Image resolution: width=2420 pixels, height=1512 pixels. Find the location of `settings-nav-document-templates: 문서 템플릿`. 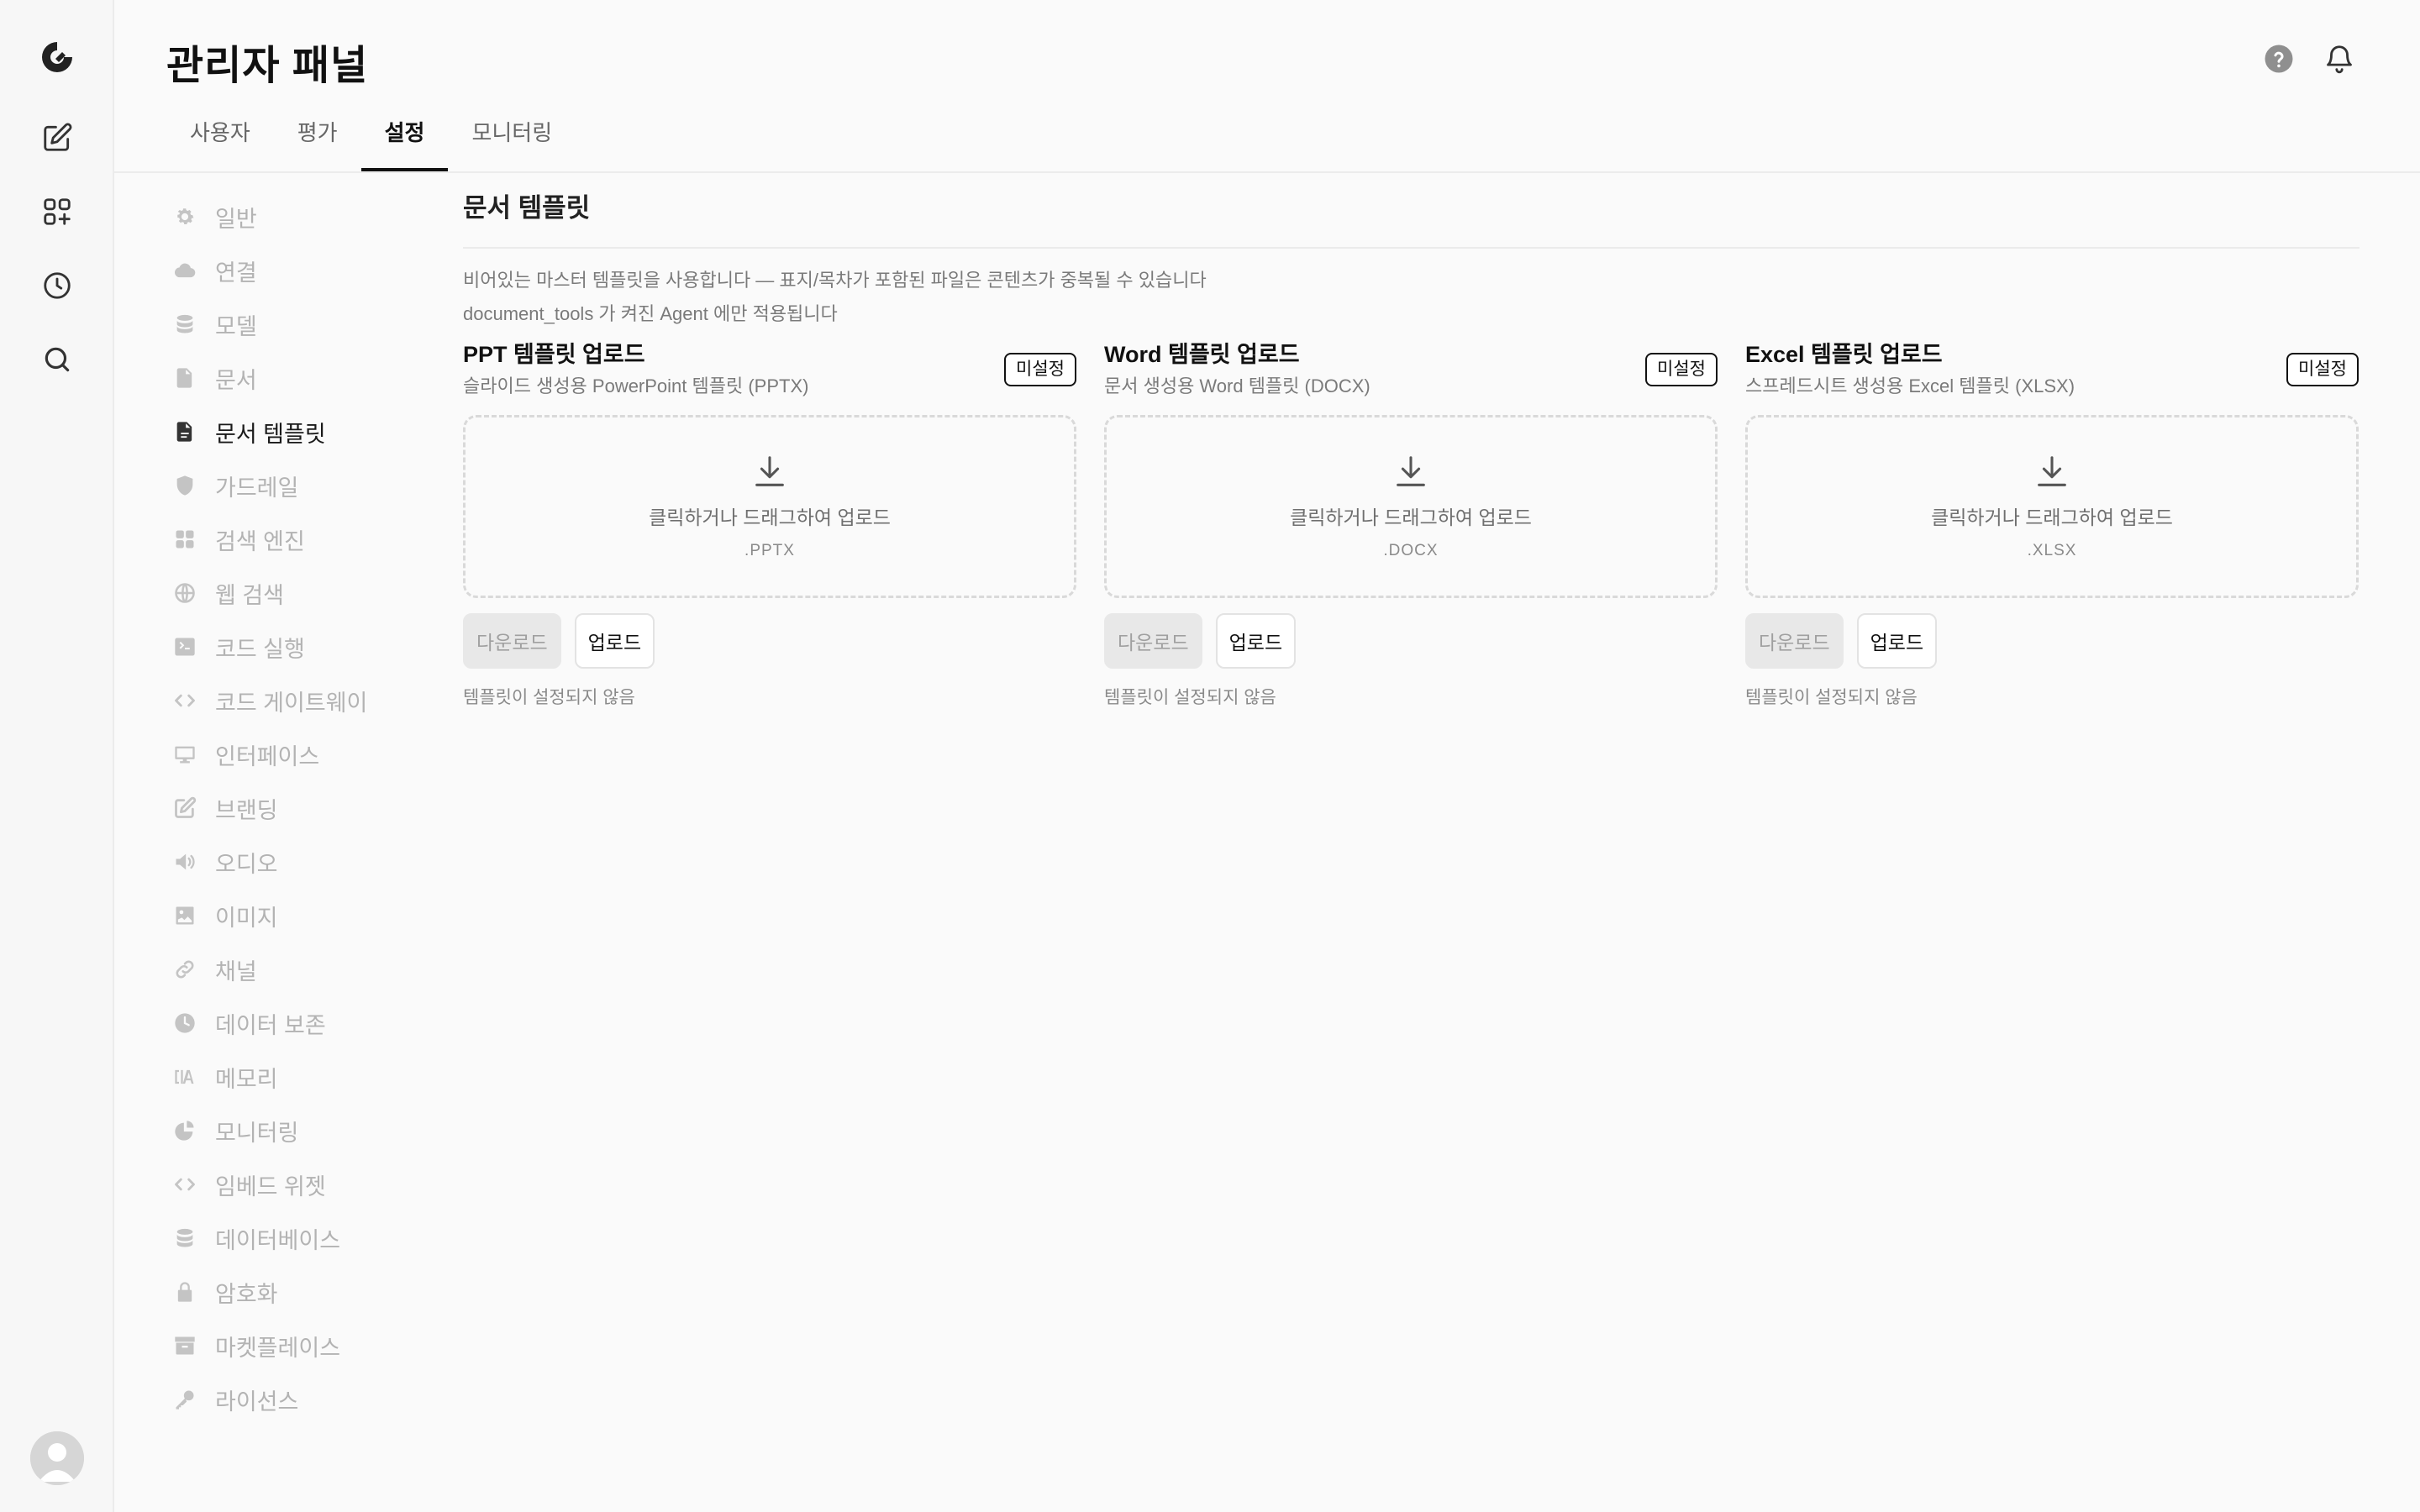

settings-nav-document-templates: 문서 템플릿 is located at coordinates (269, 432).